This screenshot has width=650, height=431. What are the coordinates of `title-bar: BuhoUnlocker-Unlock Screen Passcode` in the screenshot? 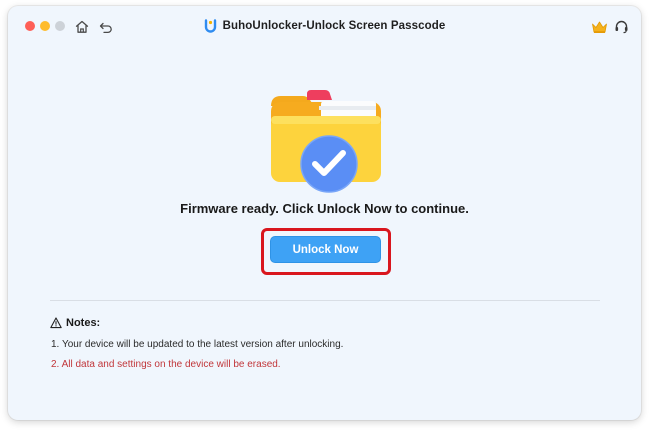 It's located at (324, 28).